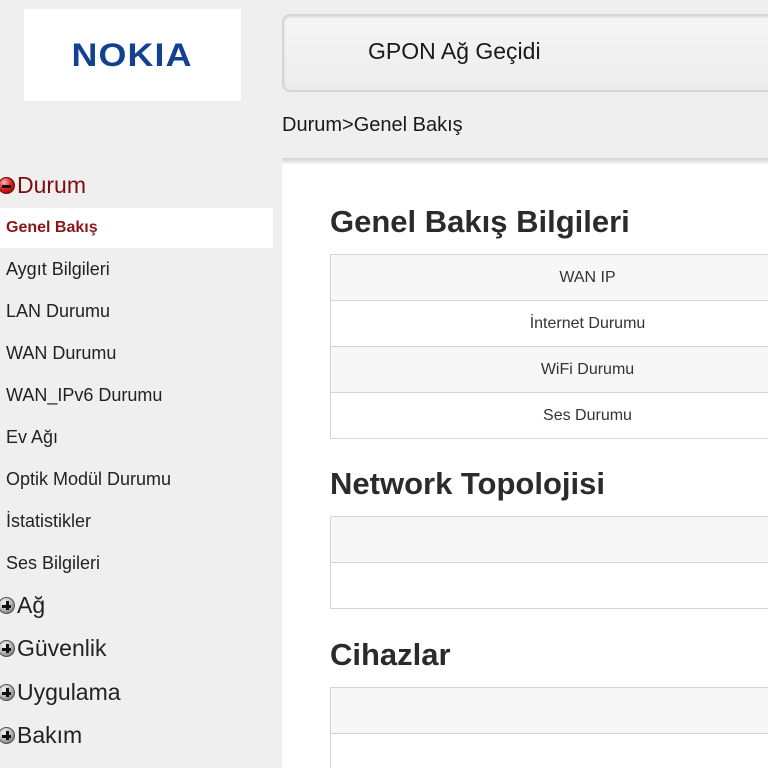 This screenshot has height=768, width=768. What do you see at coordinates (31, 604) in the screenshot?
I see `nav-group-label: Ağ` at bounding box center [31, 604].